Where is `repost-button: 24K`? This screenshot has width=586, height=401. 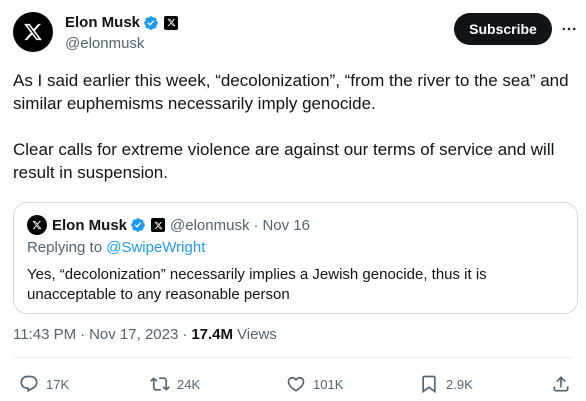 repost-button: 24K is located at coordinates (175, 384).